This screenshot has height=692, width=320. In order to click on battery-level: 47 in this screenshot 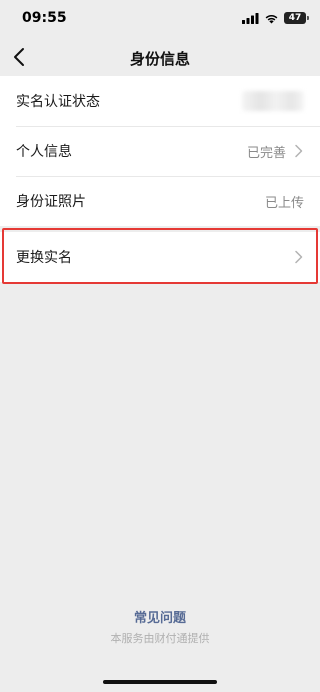, I will do `click(295, 18)`.